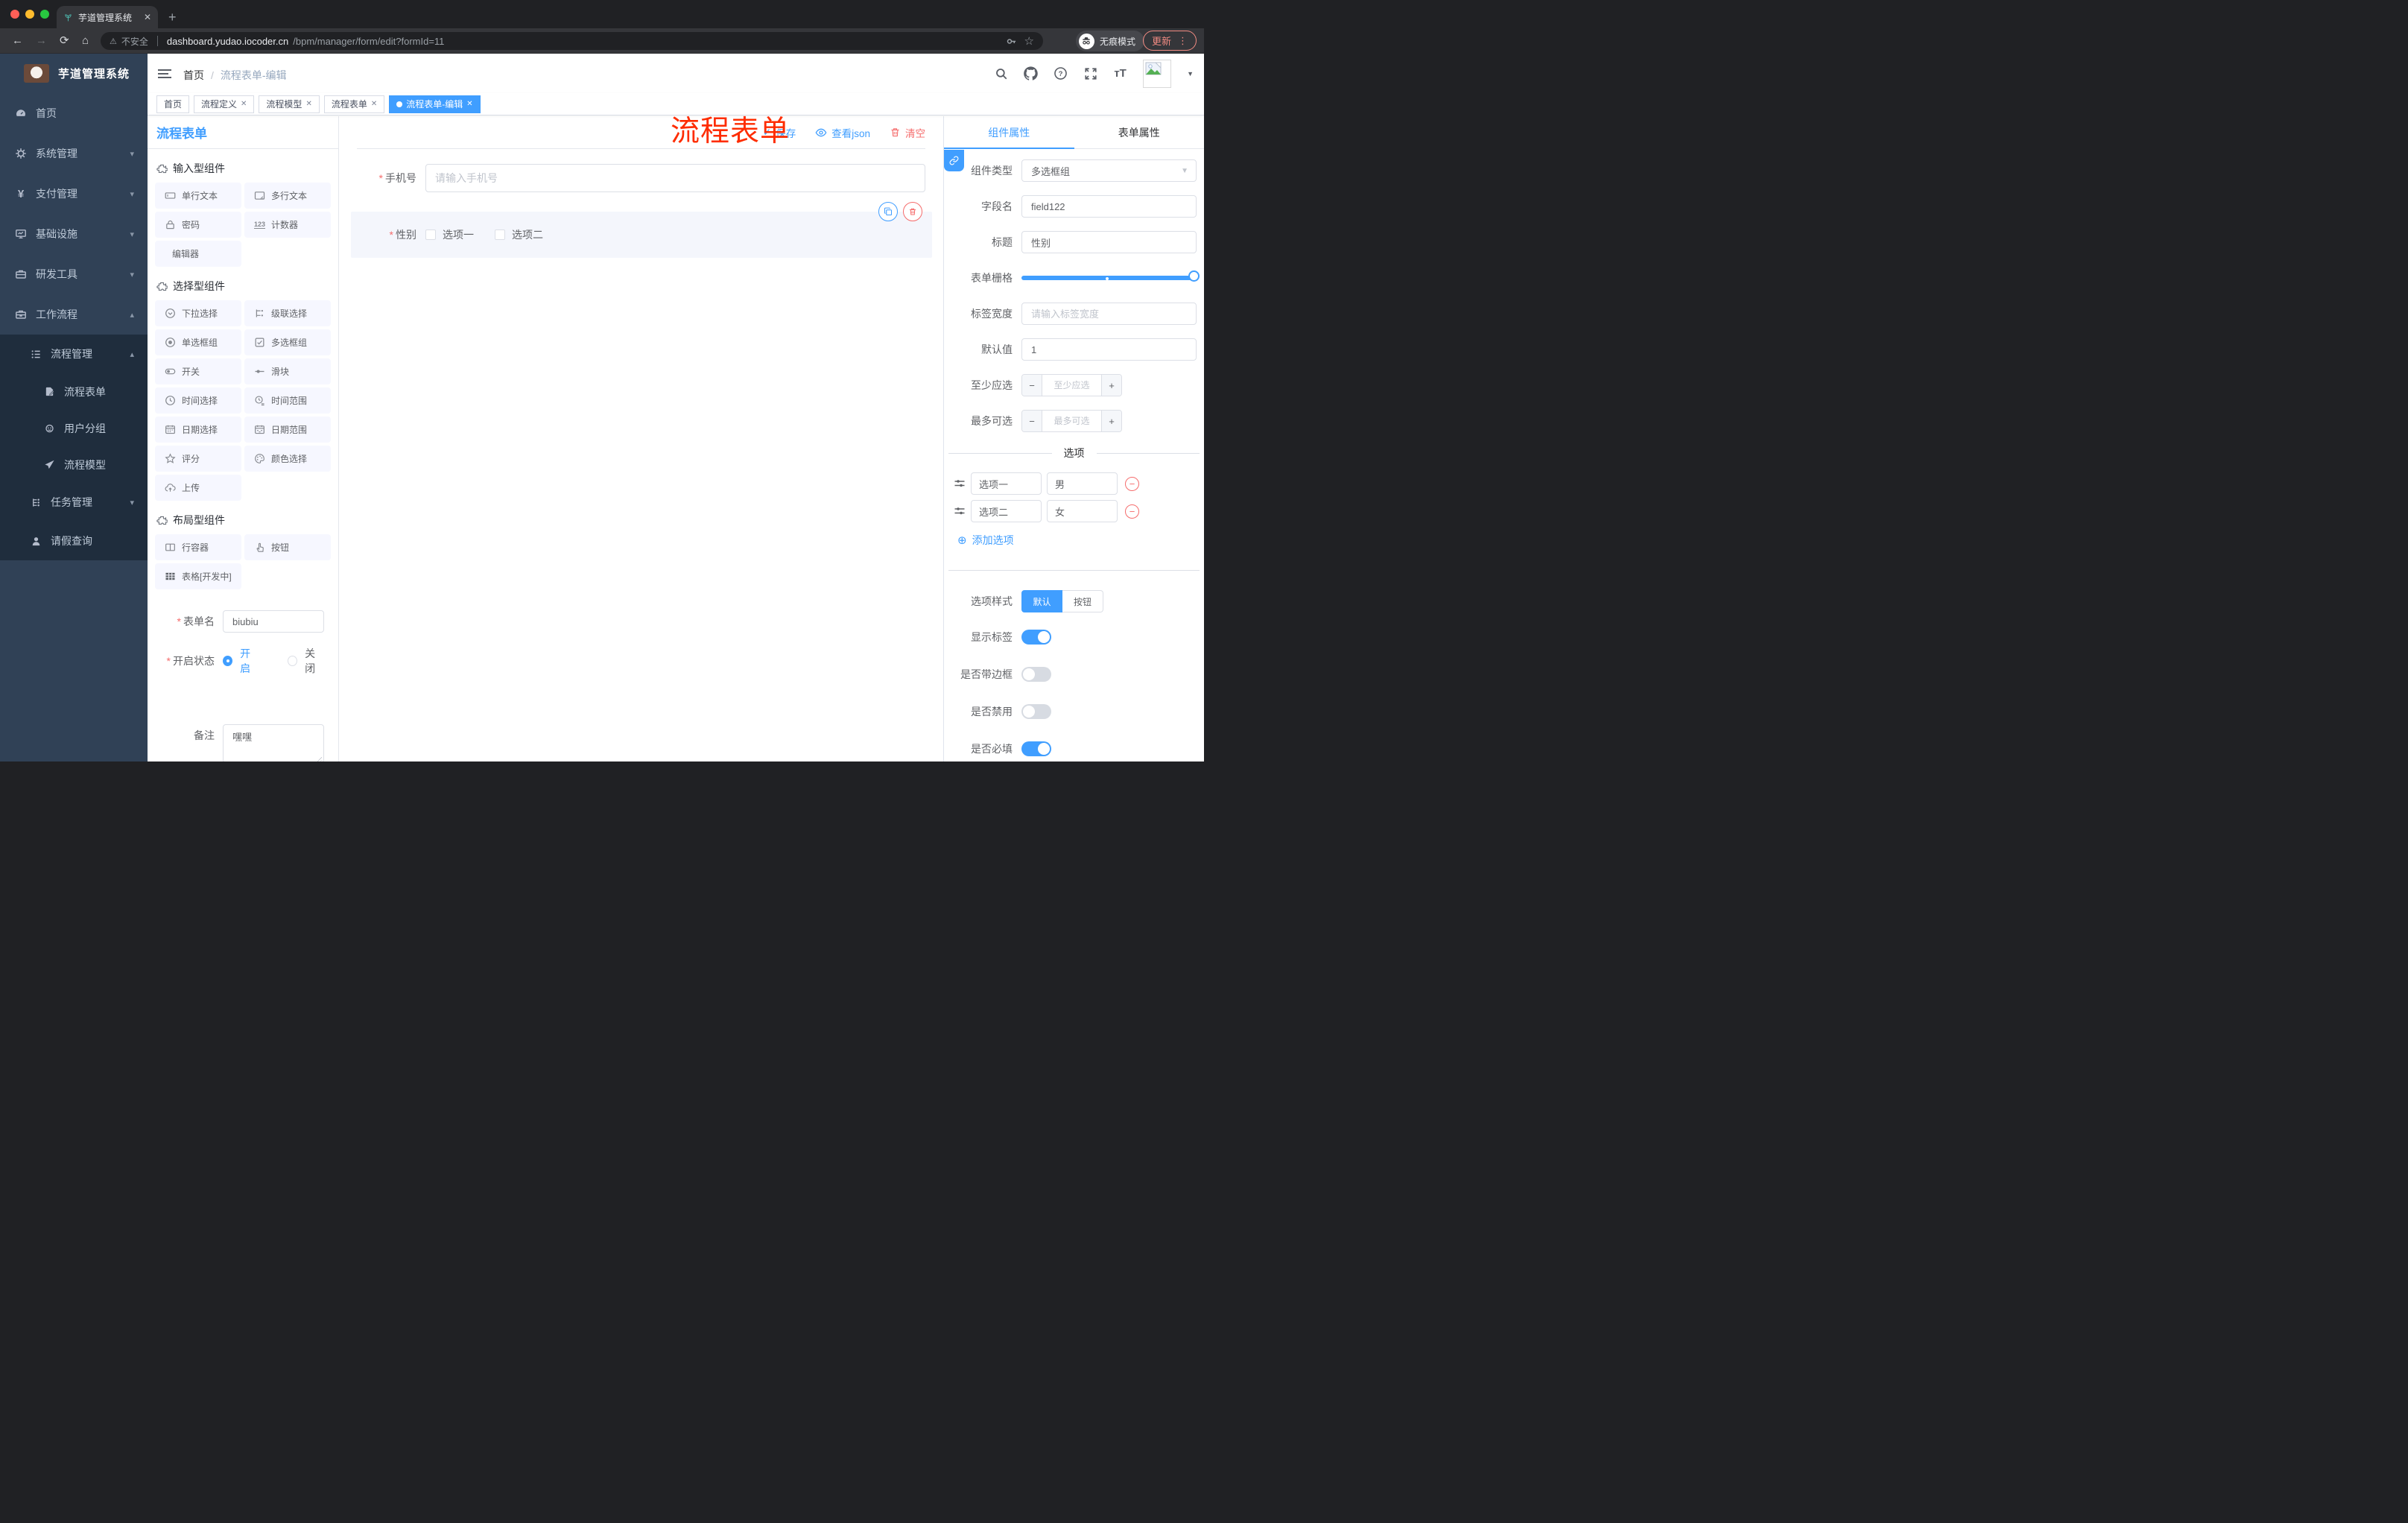  I want to click on comp-item-cascader: 级联选择, so click(287, 313).